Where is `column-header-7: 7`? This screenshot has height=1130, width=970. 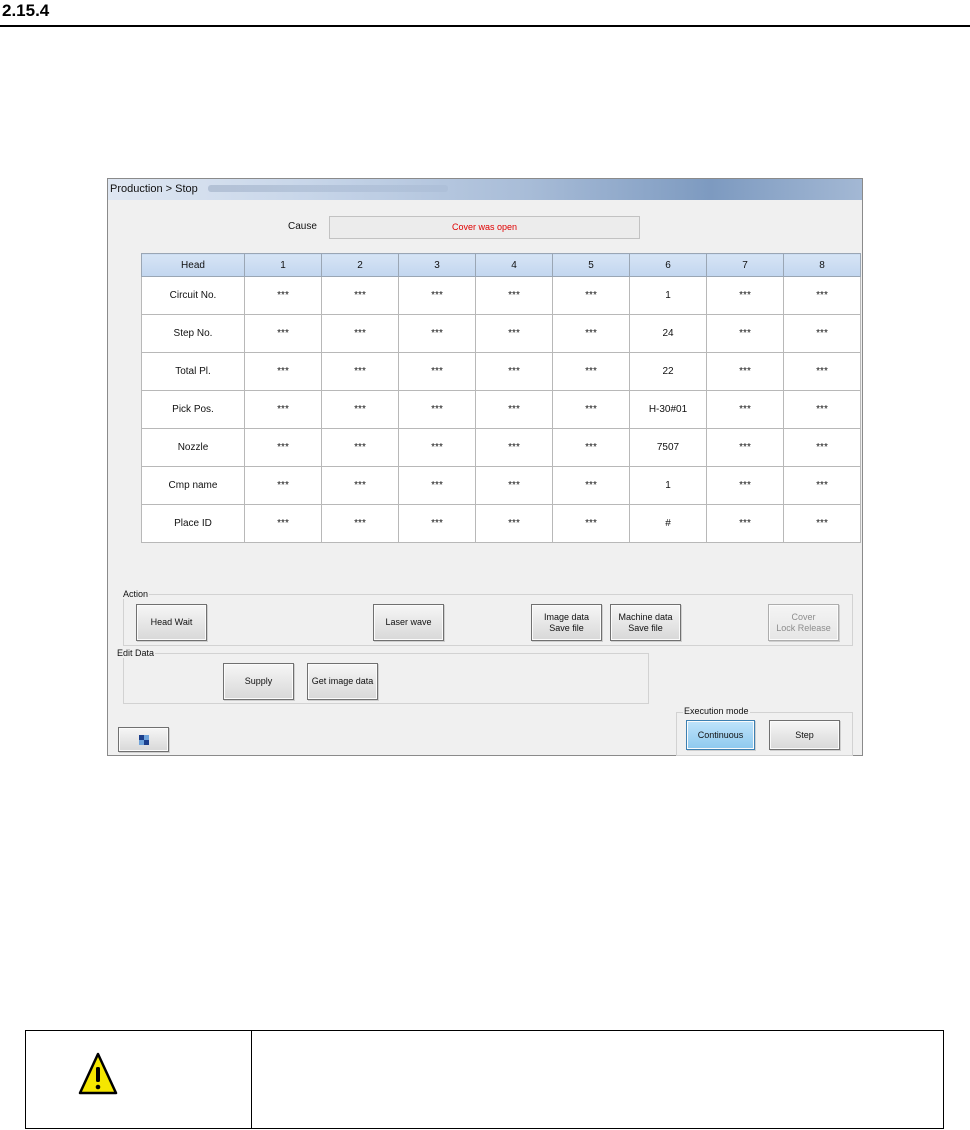
column-header-7: 7 is located at coordinates (745, 265).